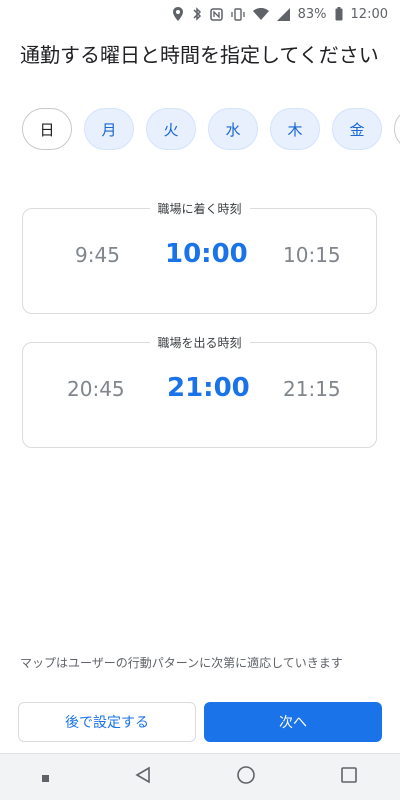  Describe the element at coordinates (293, 722) in the screenshot. I see `next-button: 次へ` at that location.